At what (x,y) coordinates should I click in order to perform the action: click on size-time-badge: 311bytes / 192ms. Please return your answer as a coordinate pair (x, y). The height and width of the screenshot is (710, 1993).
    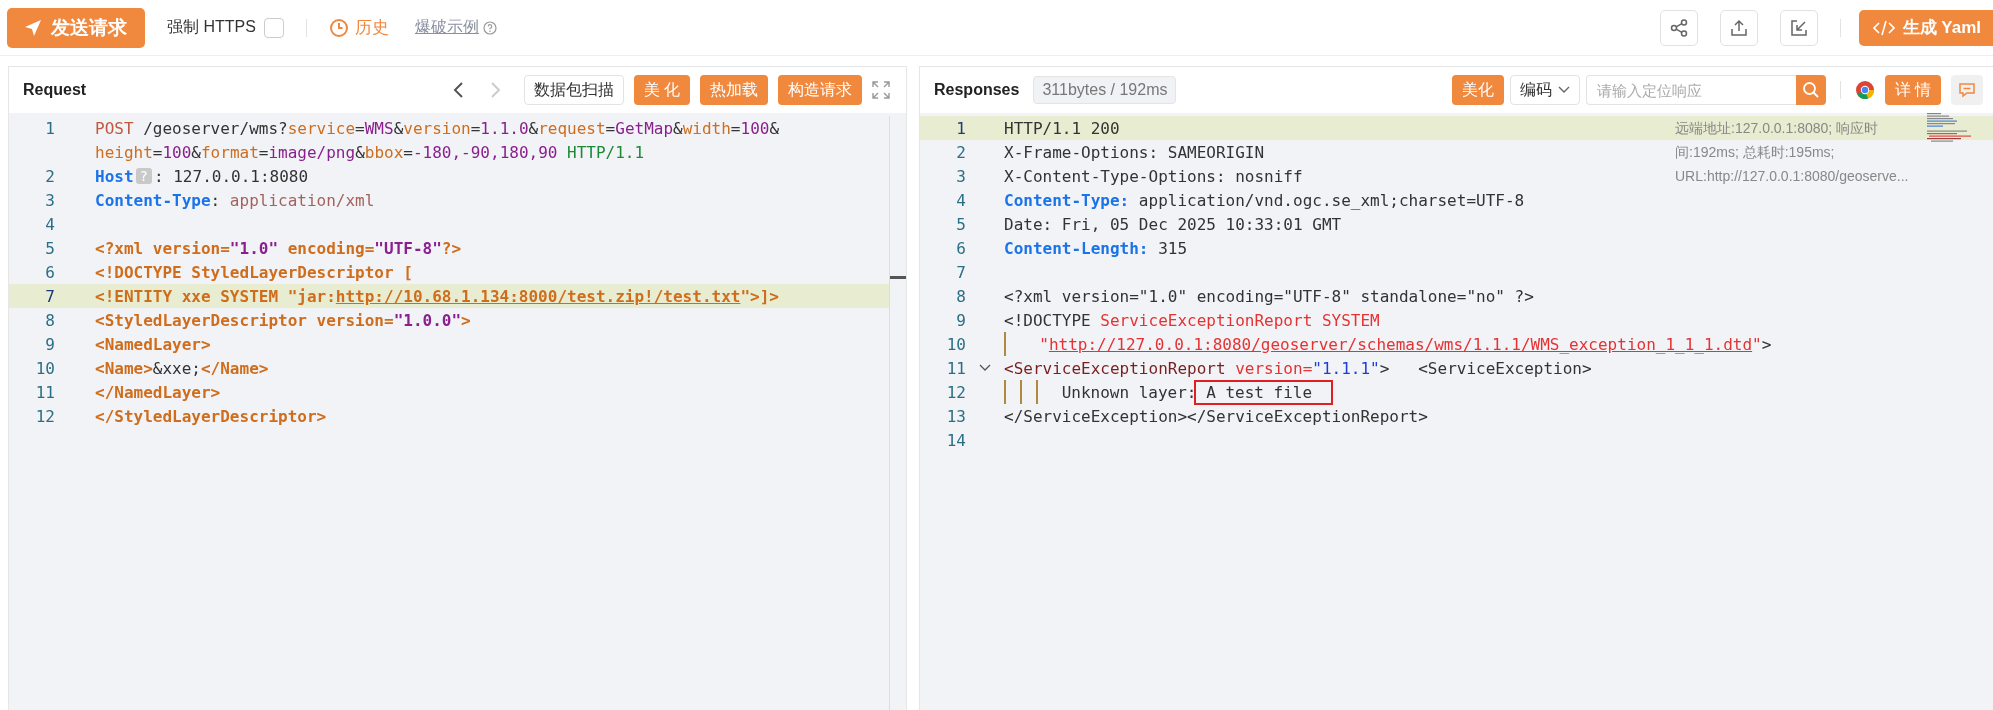
    Looking at the image, I should click on (1105, 90).